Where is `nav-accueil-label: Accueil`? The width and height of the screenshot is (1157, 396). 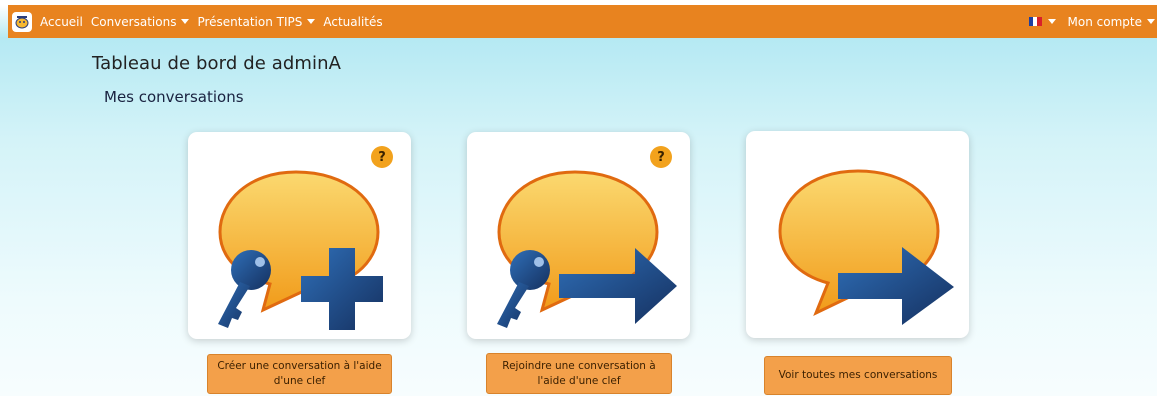 nav-accueil-label: Accueil is located at coordinates (61, 21).